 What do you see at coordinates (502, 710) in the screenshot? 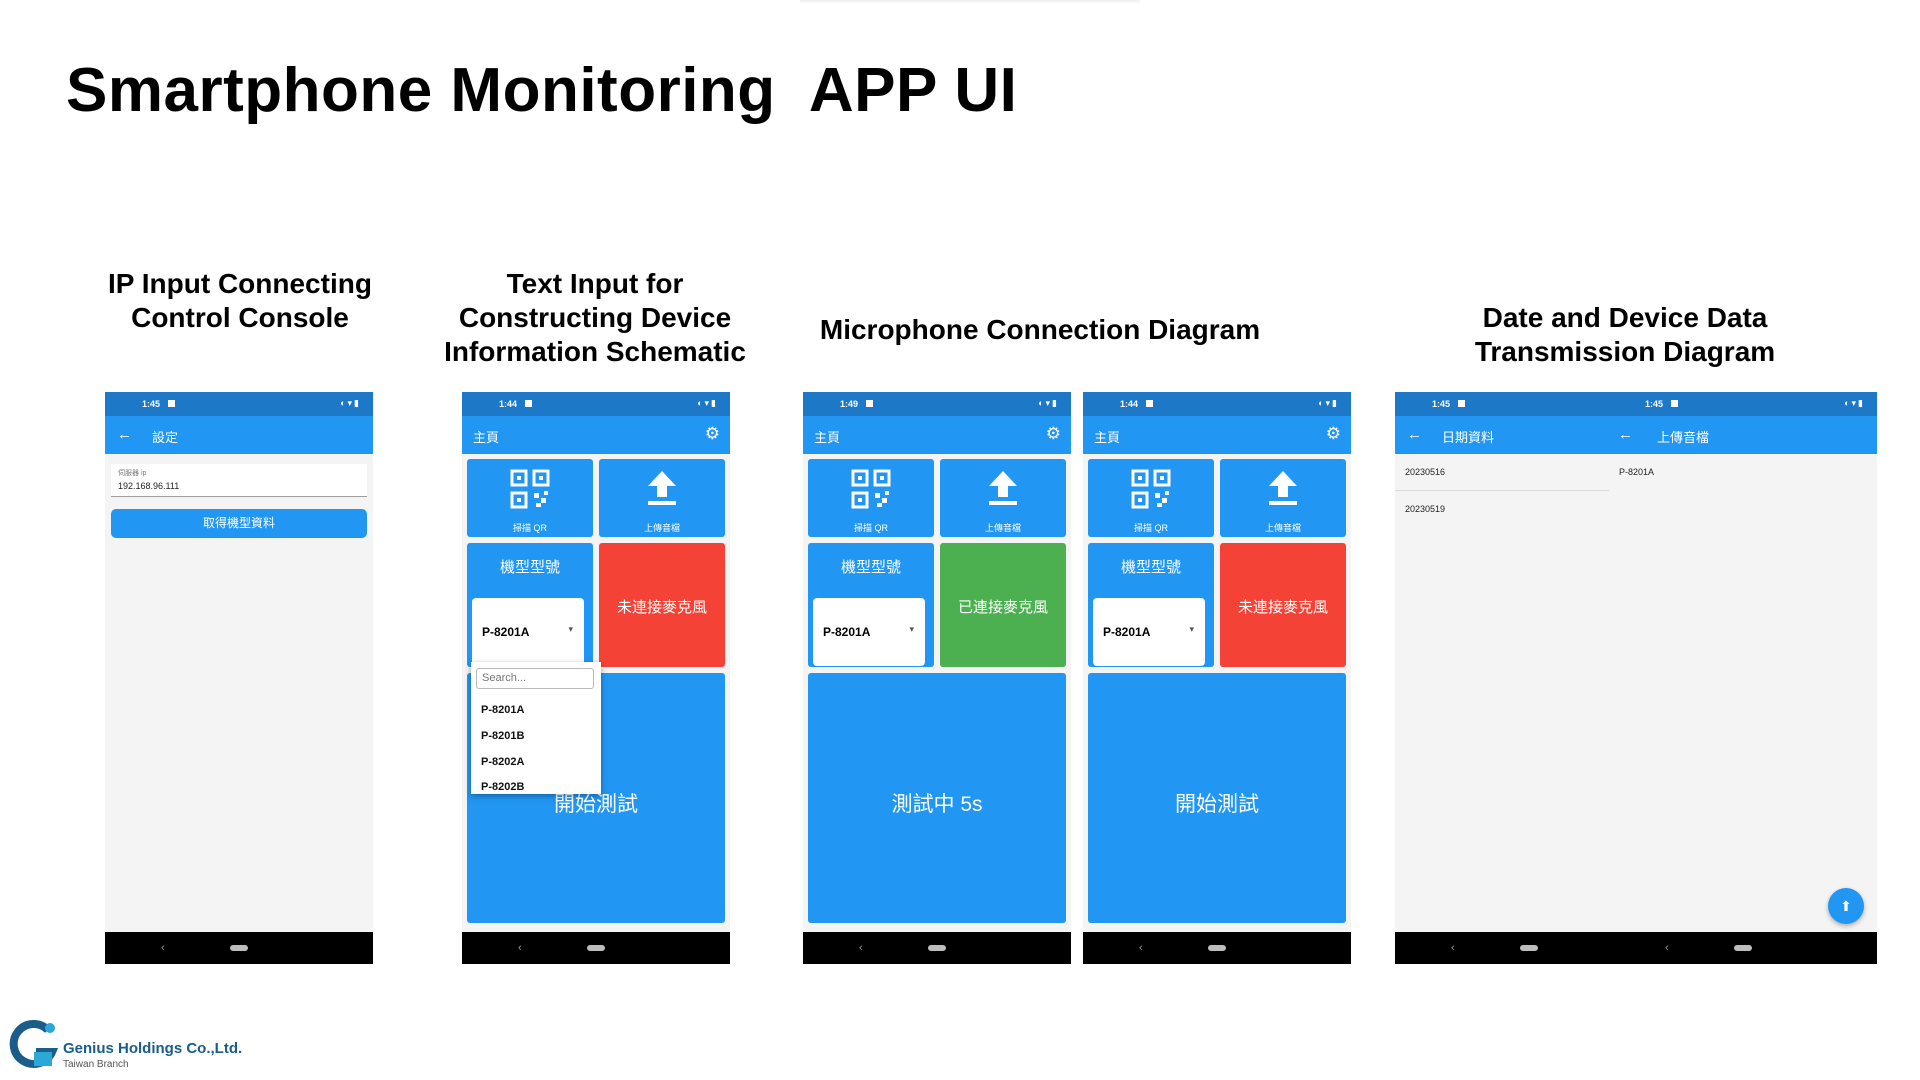
I see `dropdown-option: P-8201A` at bounding box center [502, 710].